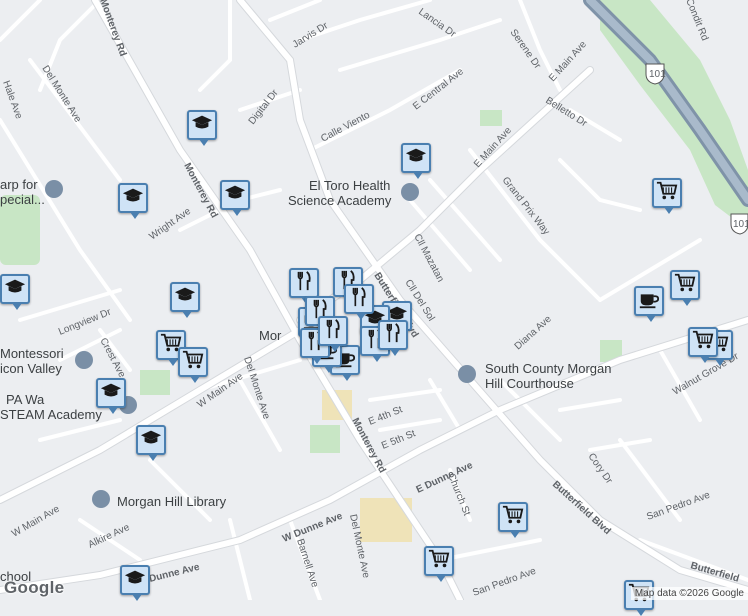  I want to click on poi-label-library: Morgan Hill Library, so click(172, 501).